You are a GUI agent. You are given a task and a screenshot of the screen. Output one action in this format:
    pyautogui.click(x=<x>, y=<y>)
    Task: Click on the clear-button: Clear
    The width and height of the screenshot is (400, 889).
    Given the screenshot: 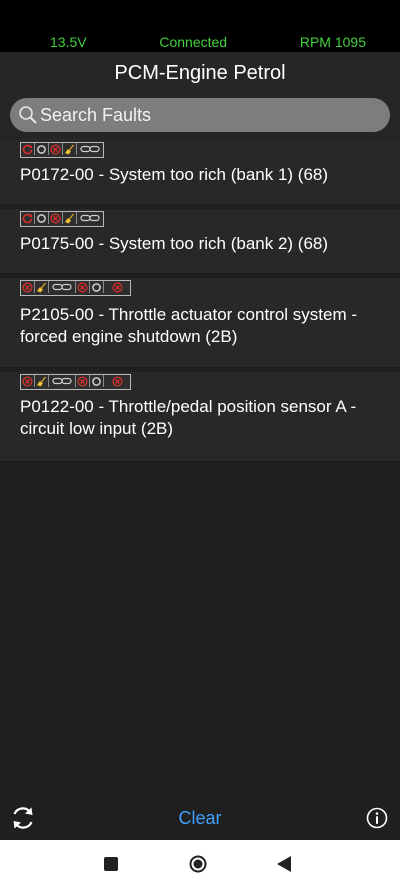 What is the action you would take?
    pyautogui.click(x=200, y=818)
    